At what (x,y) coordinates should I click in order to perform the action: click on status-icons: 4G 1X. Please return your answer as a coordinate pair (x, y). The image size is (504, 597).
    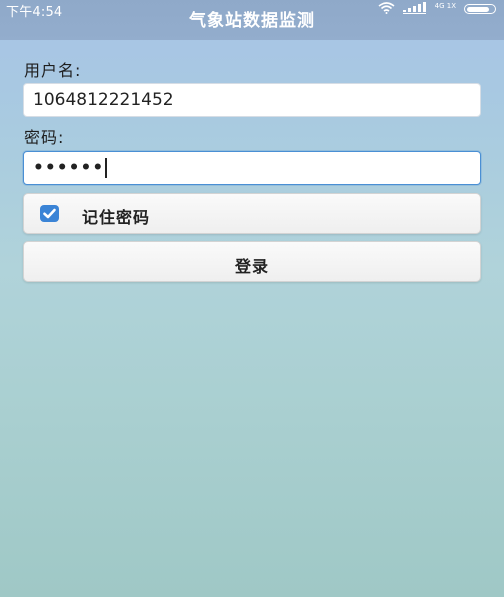
    Looking at the image, I should click on (437, 8).